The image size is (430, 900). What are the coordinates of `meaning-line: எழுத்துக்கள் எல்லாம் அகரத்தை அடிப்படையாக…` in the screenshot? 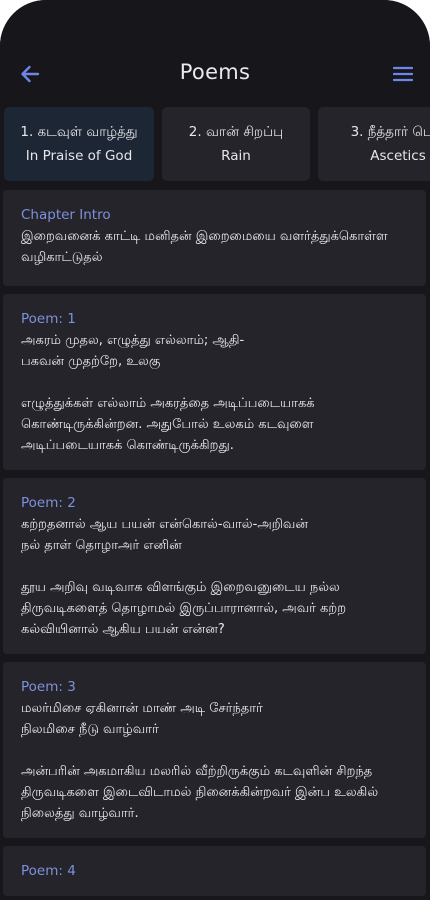 It's located at (168, 403).